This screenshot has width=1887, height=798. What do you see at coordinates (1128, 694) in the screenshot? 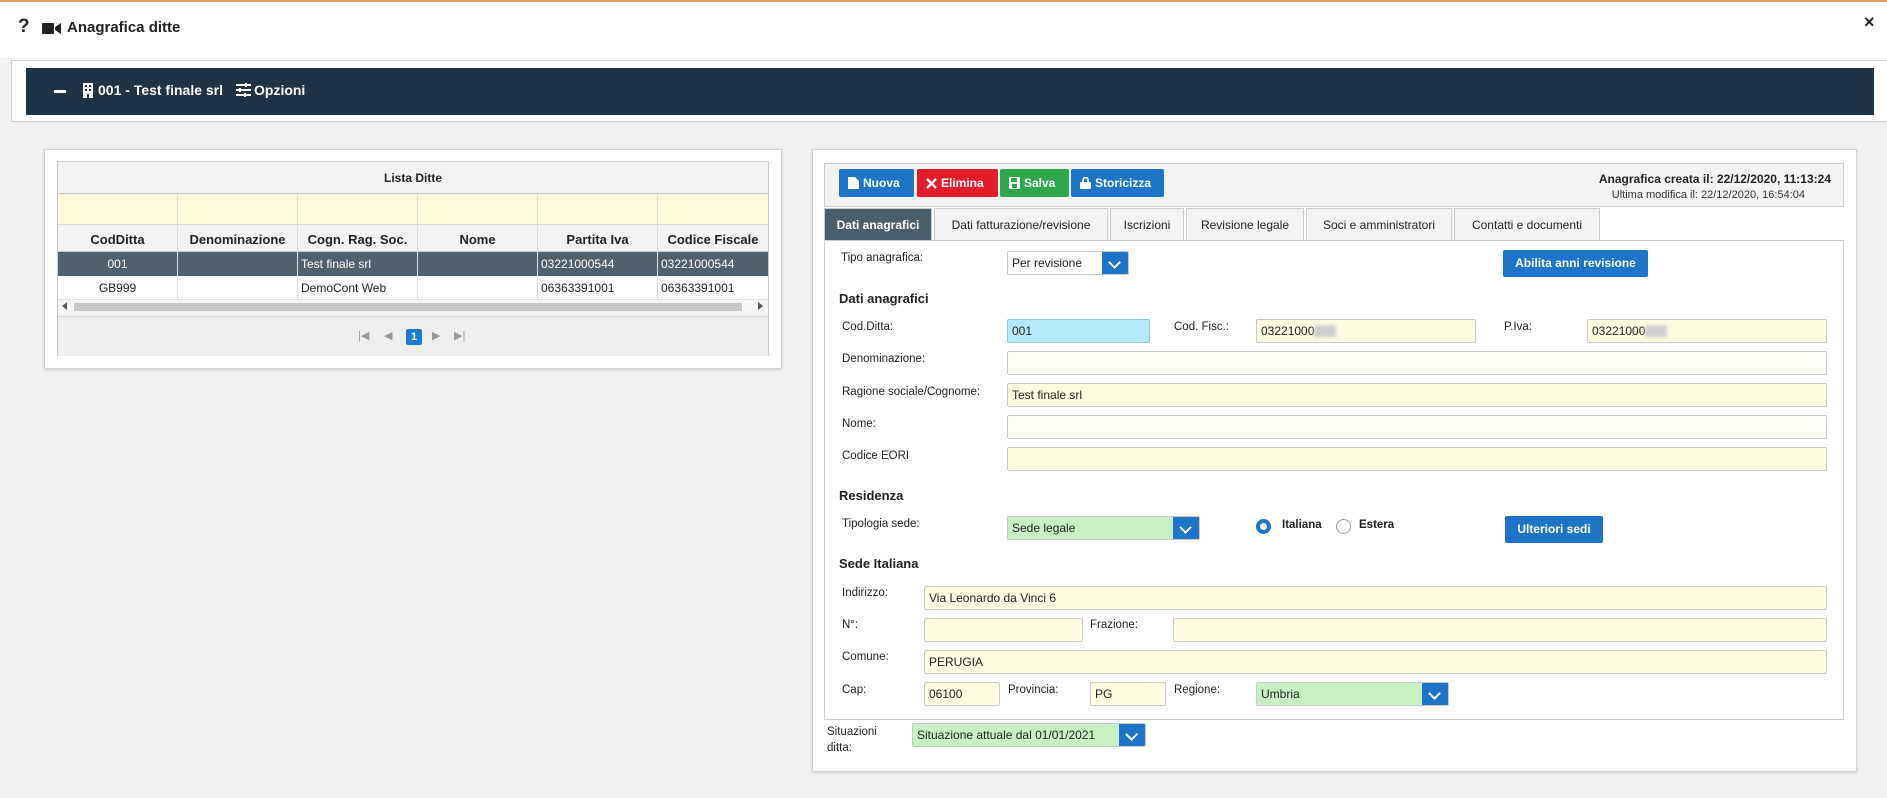
I see `provincia-input: PG` at bounding box center [1128, 694].